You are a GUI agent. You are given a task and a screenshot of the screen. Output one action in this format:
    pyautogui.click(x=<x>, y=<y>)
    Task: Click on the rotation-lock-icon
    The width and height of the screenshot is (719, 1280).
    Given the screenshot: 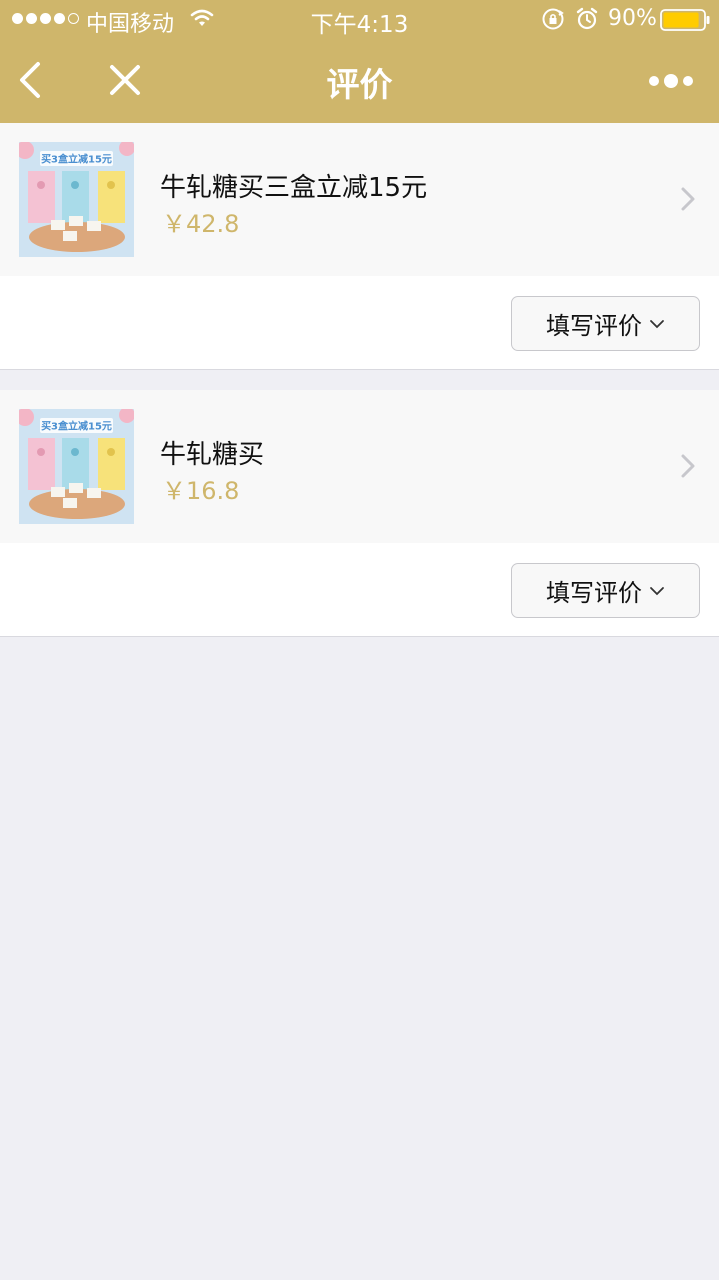 What is the action you would take?
    pyautogui.click(x=553, y=19)
    